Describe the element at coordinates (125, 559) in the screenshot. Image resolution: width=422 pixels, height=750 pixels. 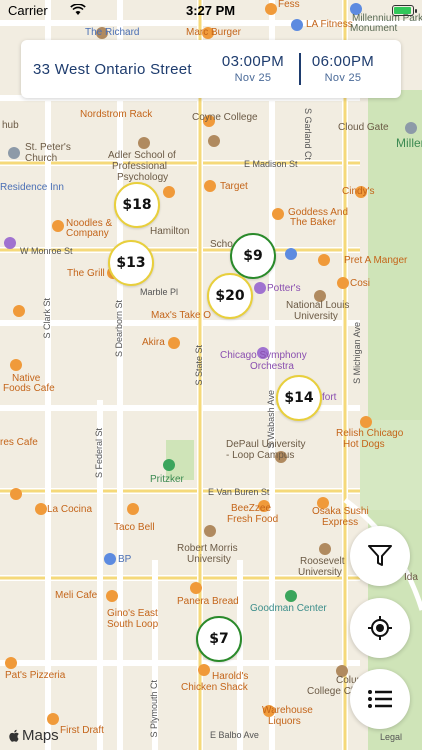
I see `map-label: BP` at that location.